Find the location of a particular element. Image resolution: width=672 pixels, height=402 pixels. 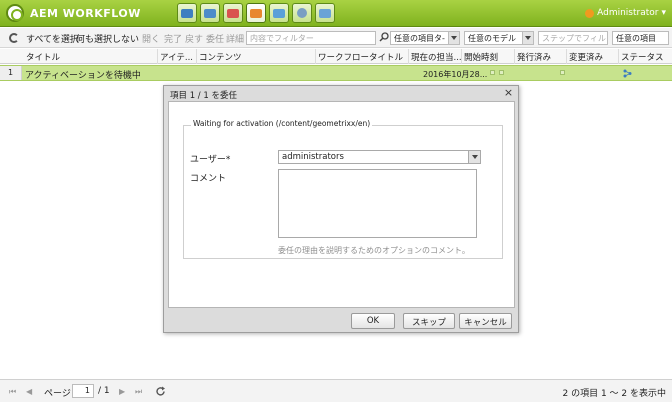

step-filter-value: ステップでフィル is located at coordinates (574, 38).